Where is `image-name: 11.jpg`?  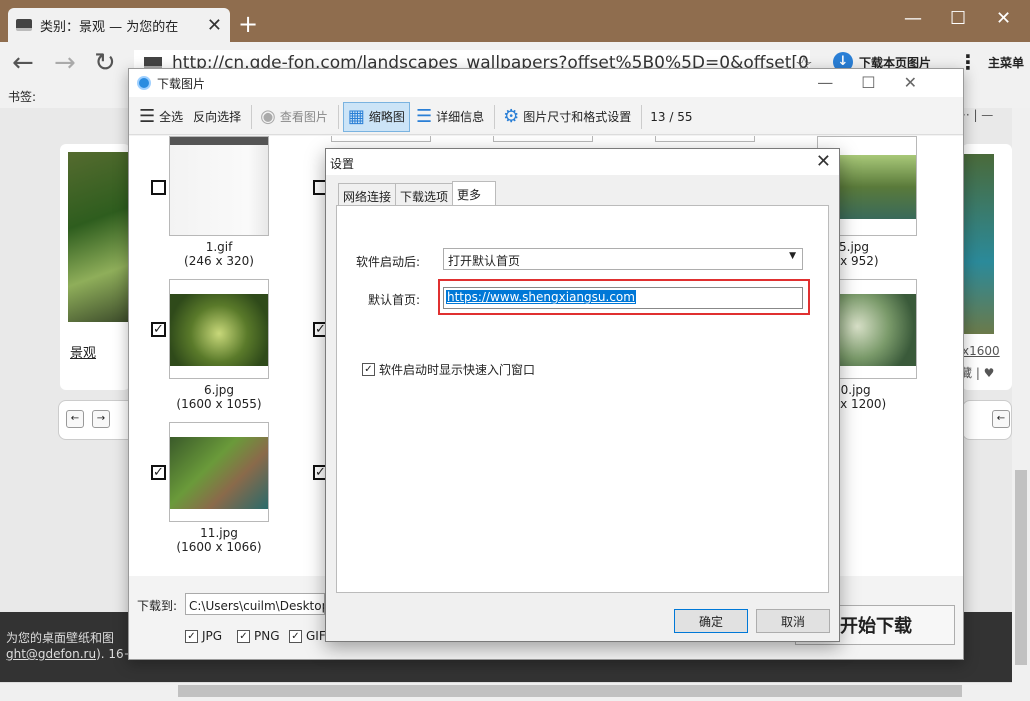
image-name: 11.jpg is located at coordinates (219, 533).